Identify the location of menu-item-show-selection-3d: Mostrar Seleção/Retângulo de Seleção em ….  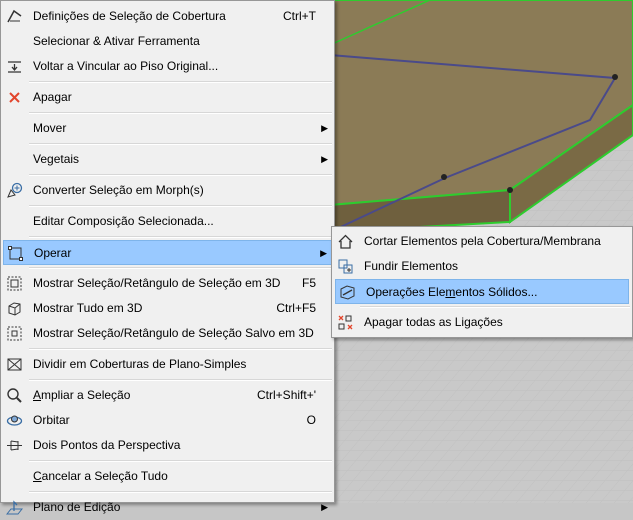
(167, 283).